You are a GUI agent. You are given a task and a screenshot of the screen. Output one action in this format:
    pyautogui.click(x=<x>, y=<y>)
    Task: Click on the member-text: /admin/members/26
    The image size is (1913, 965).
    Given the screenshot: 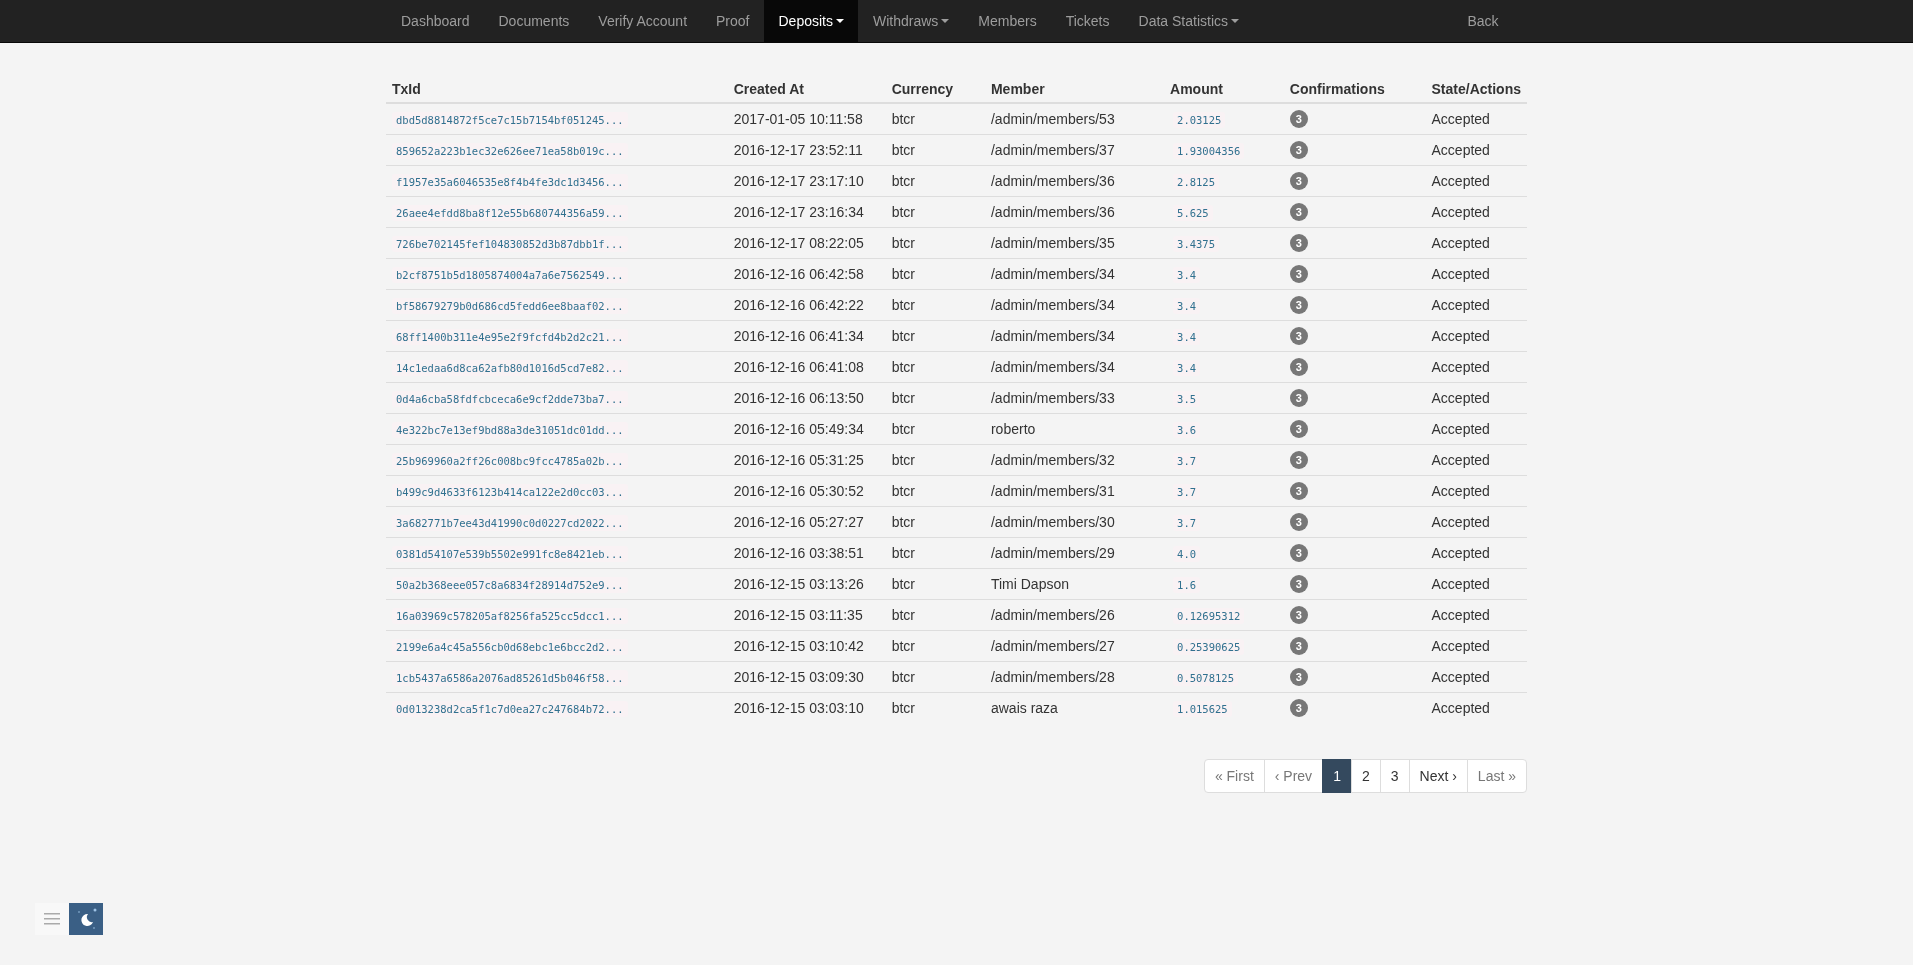 What is the action you would take?
    pyautogui.click(x=1052, y=615)
    